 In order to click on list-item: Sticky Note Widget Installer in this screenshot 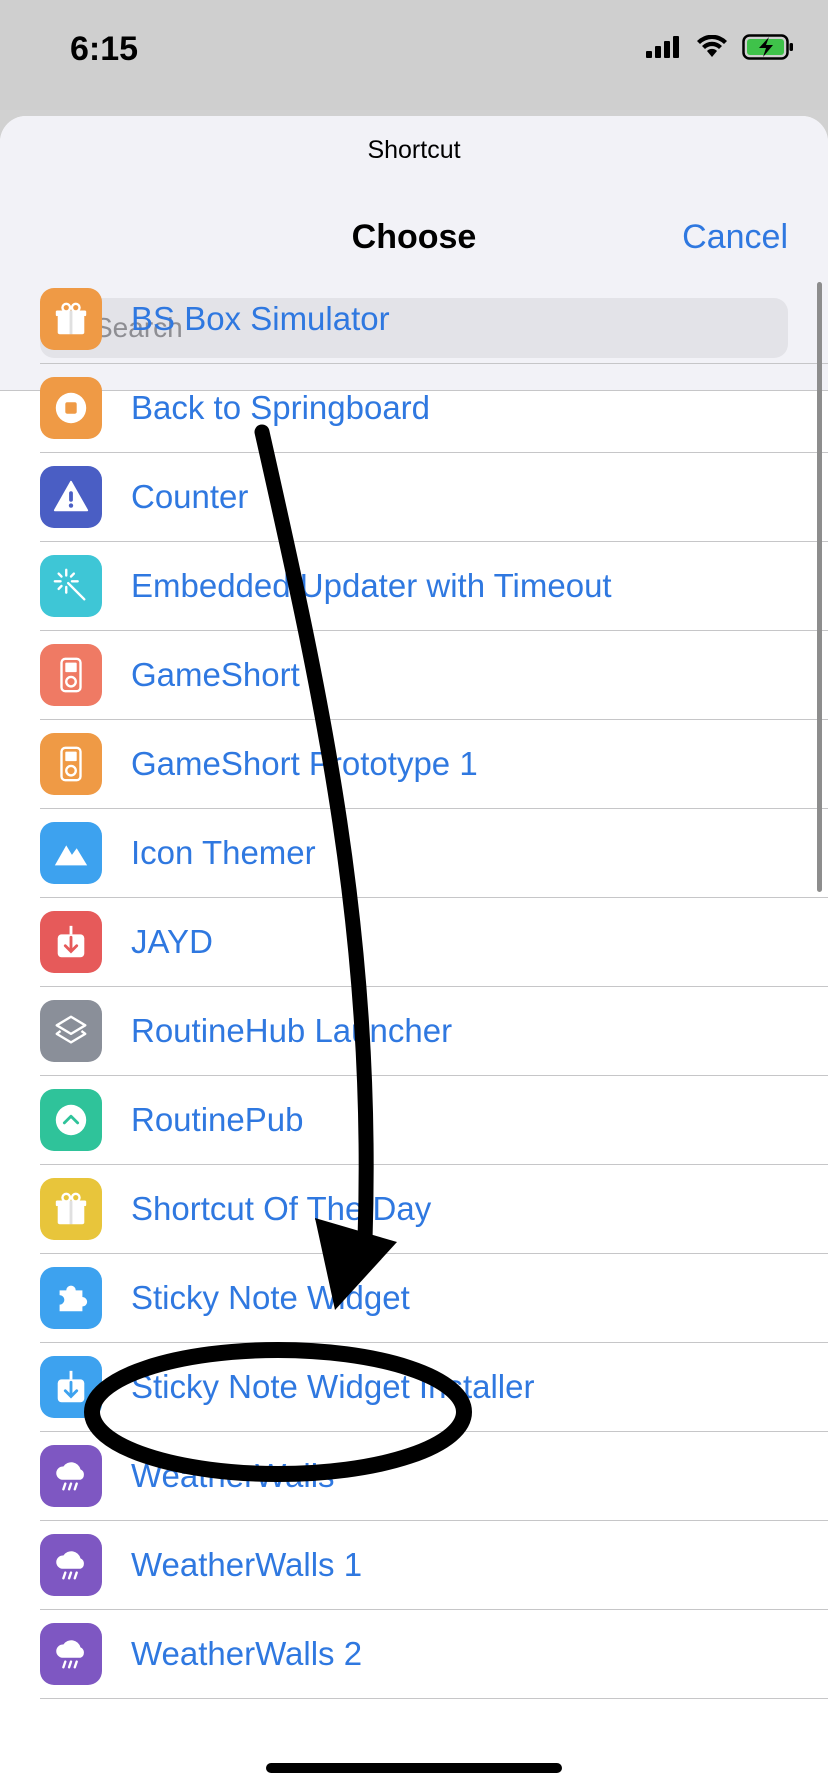, I will do `click(414, 1387)`.